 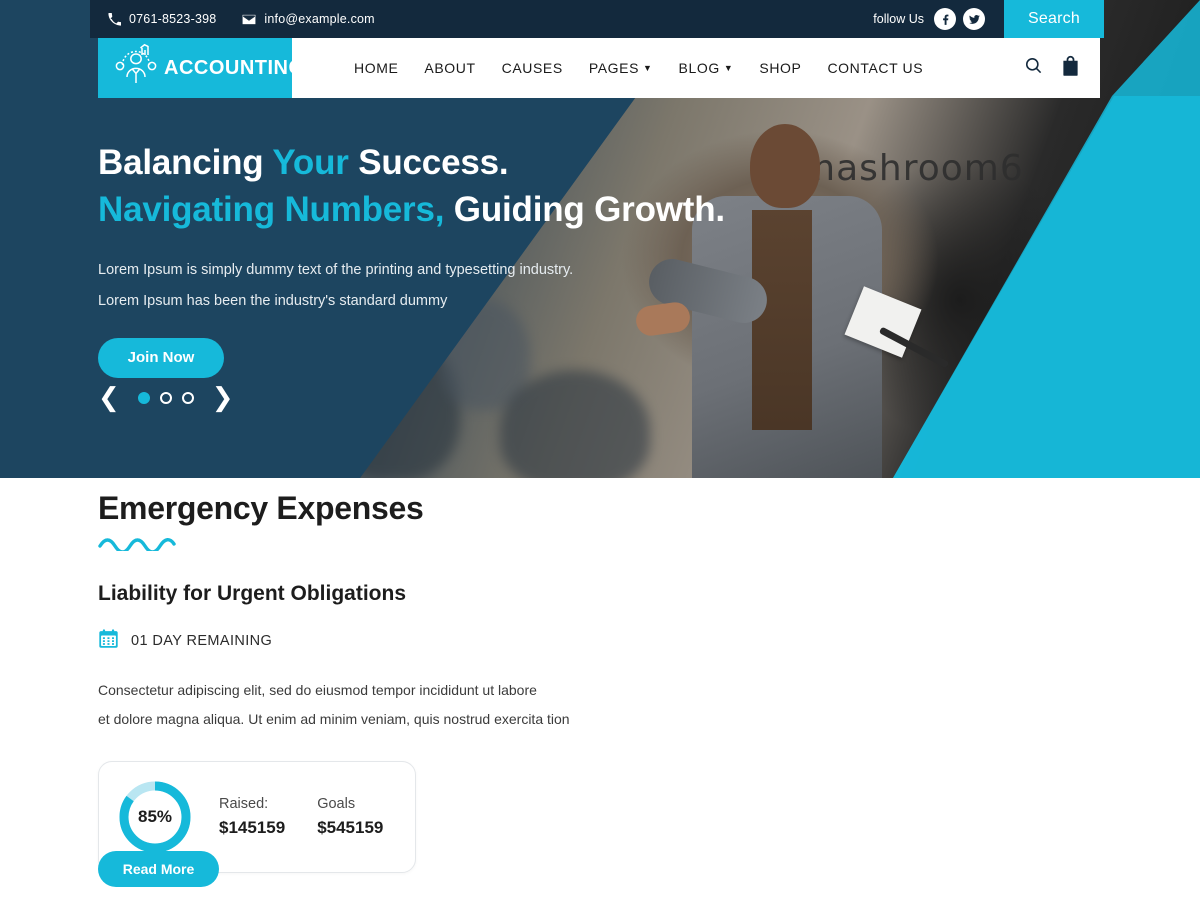 I want to click on goals-value: $545159, so click(x=350, y=827).